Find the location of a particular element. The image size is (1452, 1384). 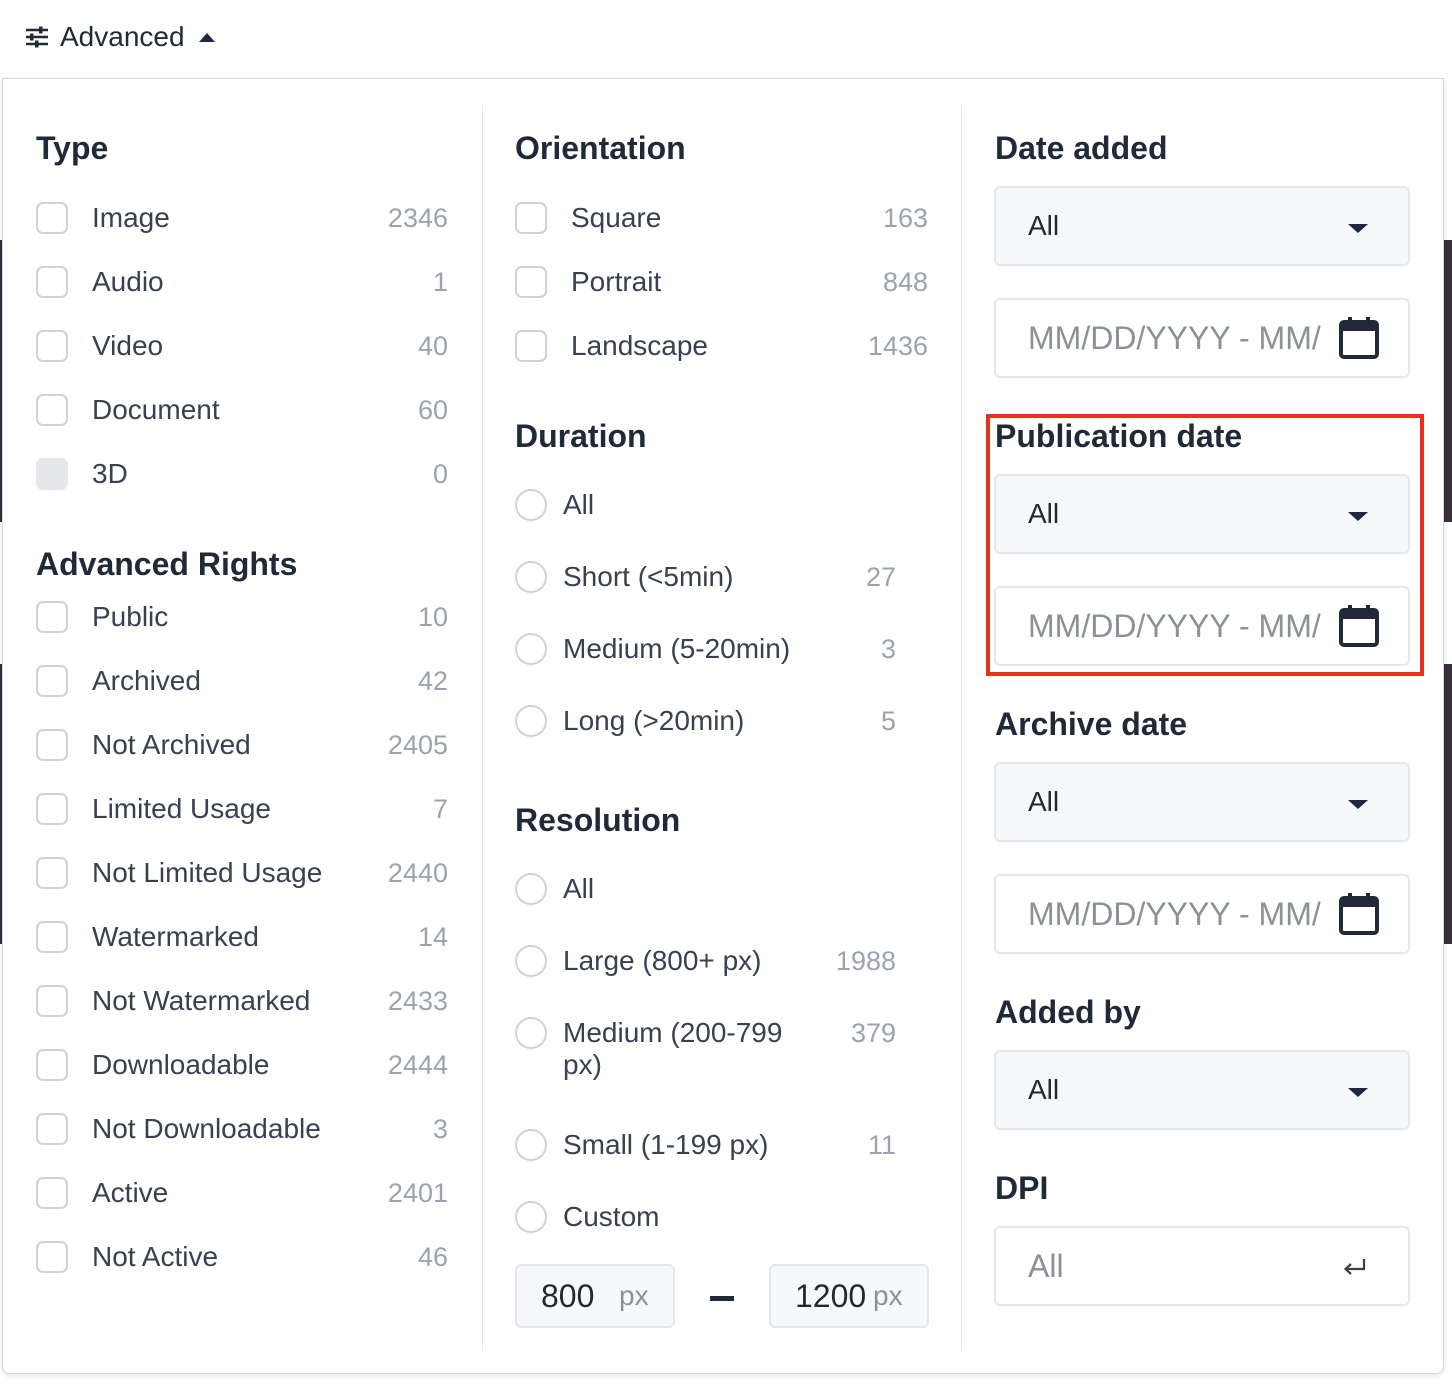

range-dash is located at coordinates (722, 1298).